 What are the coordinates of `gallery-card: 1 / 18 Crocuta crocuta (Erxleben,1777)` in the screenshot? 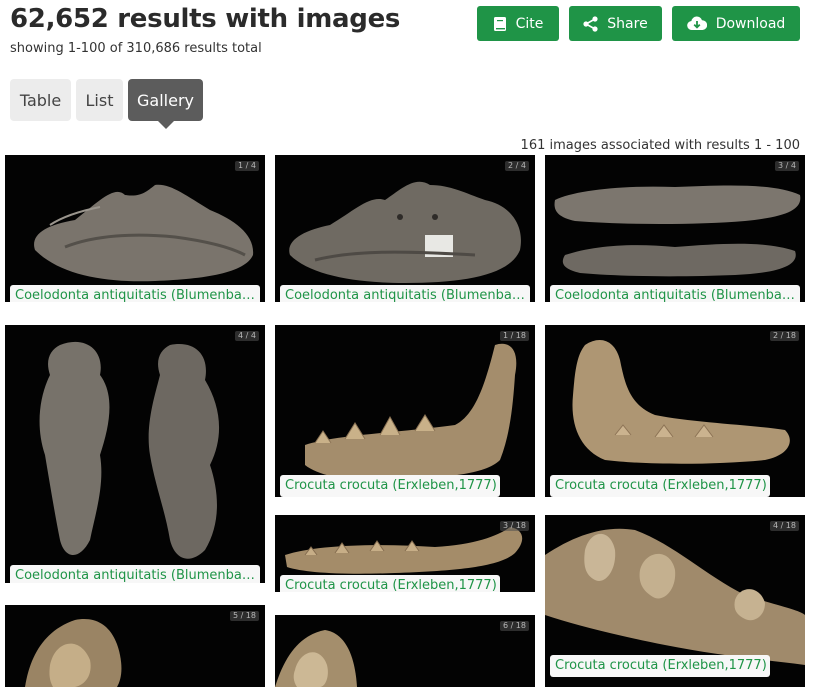 It's located at (405, 411).